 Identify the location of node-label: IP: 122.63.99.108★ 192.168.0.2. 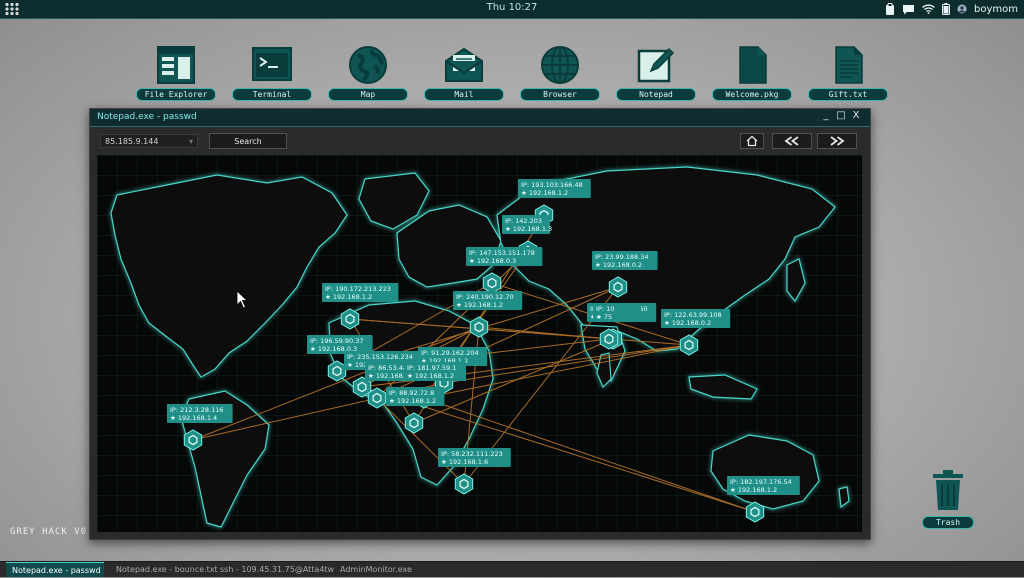
(696, 318).